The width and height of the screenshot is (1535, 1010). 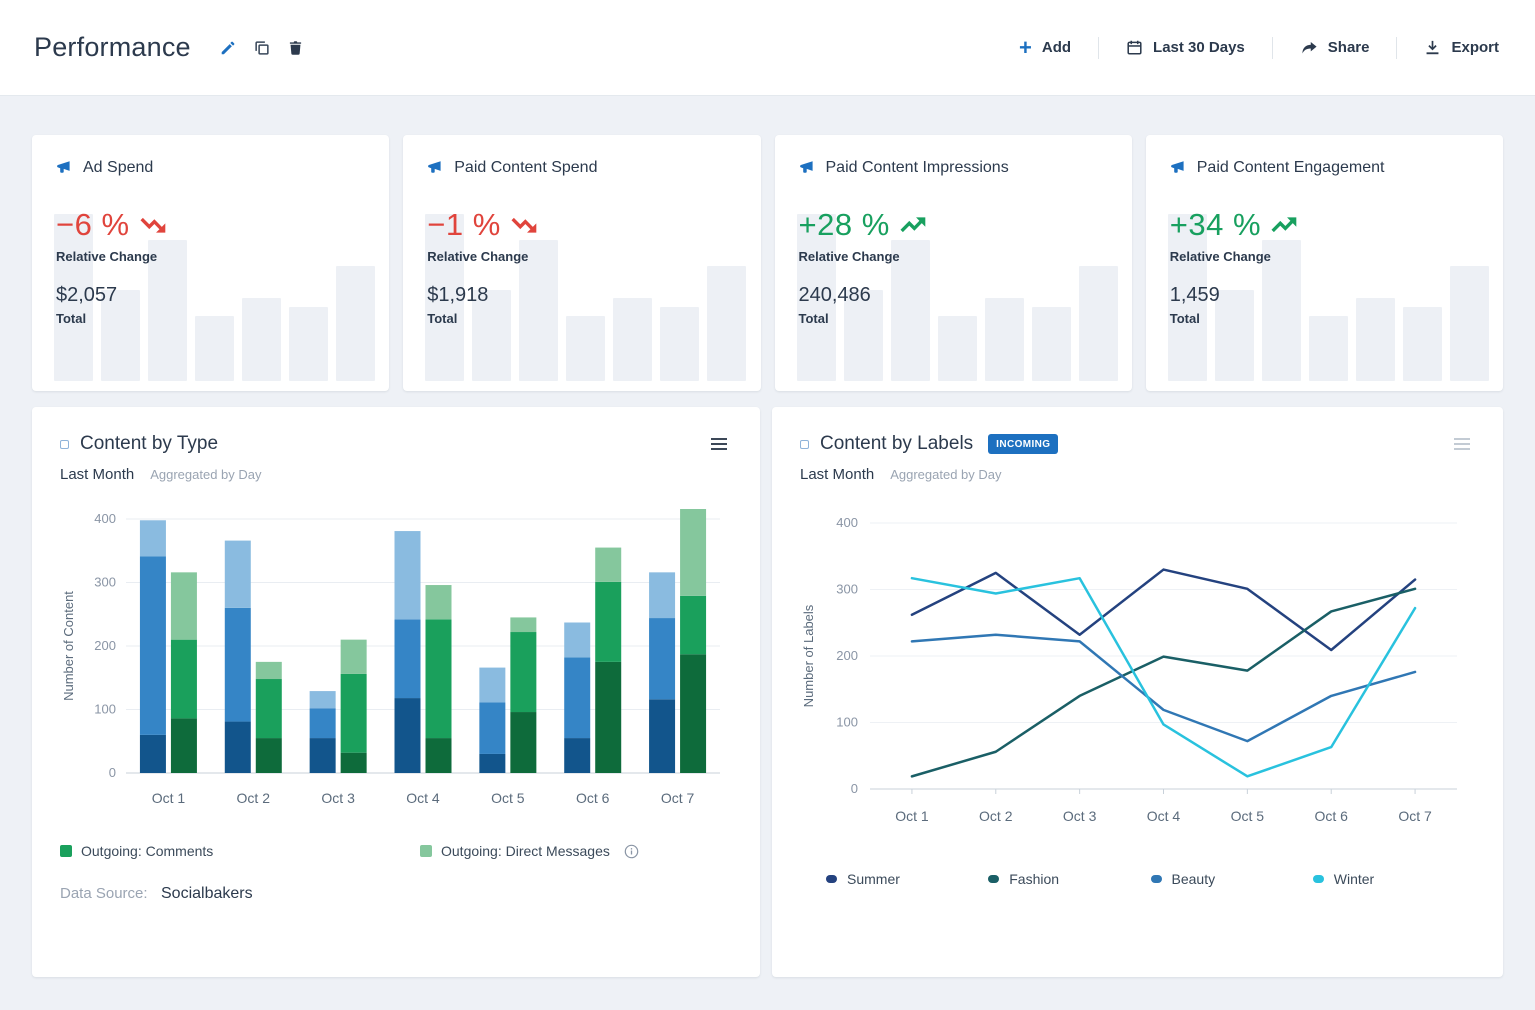 I want to click on legend-label: Outgoing: Comments, so click(x=147, y=851).